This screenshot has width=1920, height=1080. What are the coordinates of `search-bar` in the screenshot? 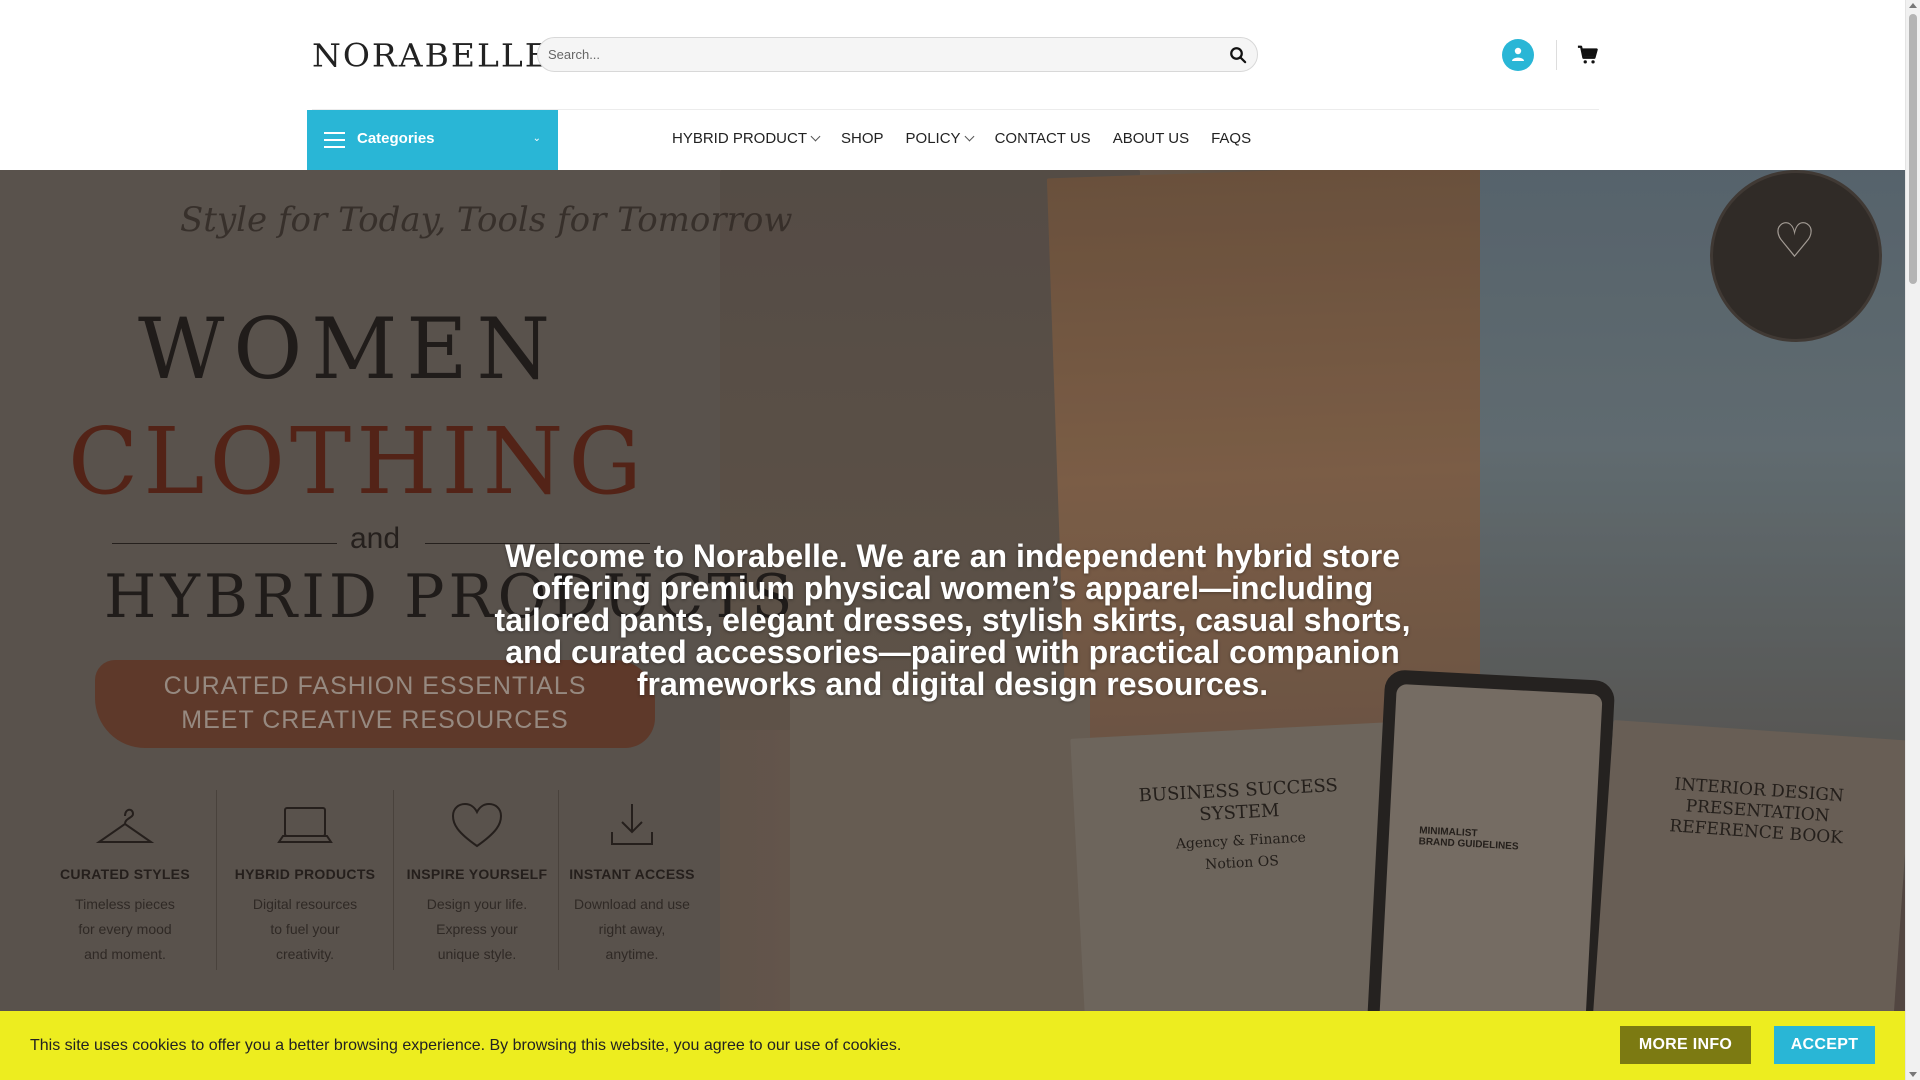 It's located at (897, 54).